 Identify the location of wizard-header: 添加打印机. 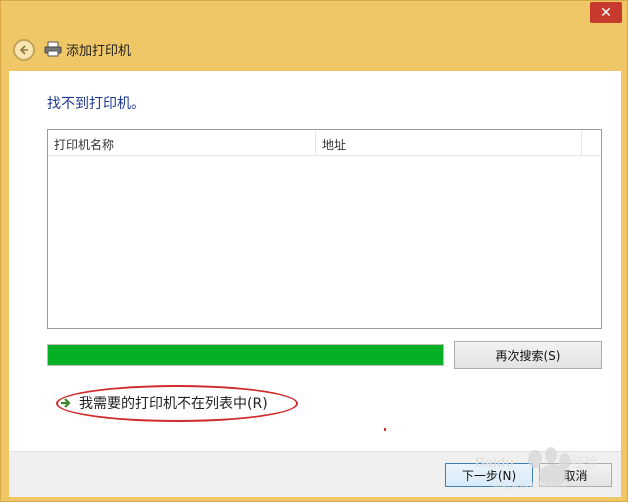
(315, 51).